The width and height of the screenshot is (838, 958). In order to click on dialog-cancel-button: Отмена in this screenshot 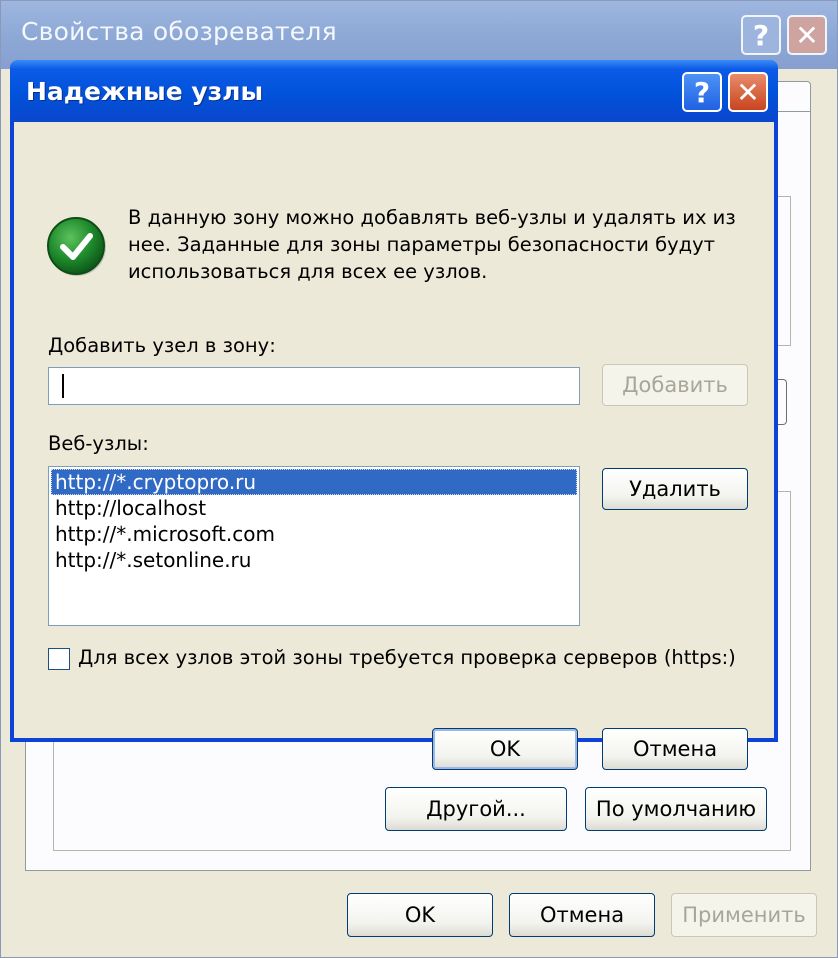, I will do `click(675, 749)`.